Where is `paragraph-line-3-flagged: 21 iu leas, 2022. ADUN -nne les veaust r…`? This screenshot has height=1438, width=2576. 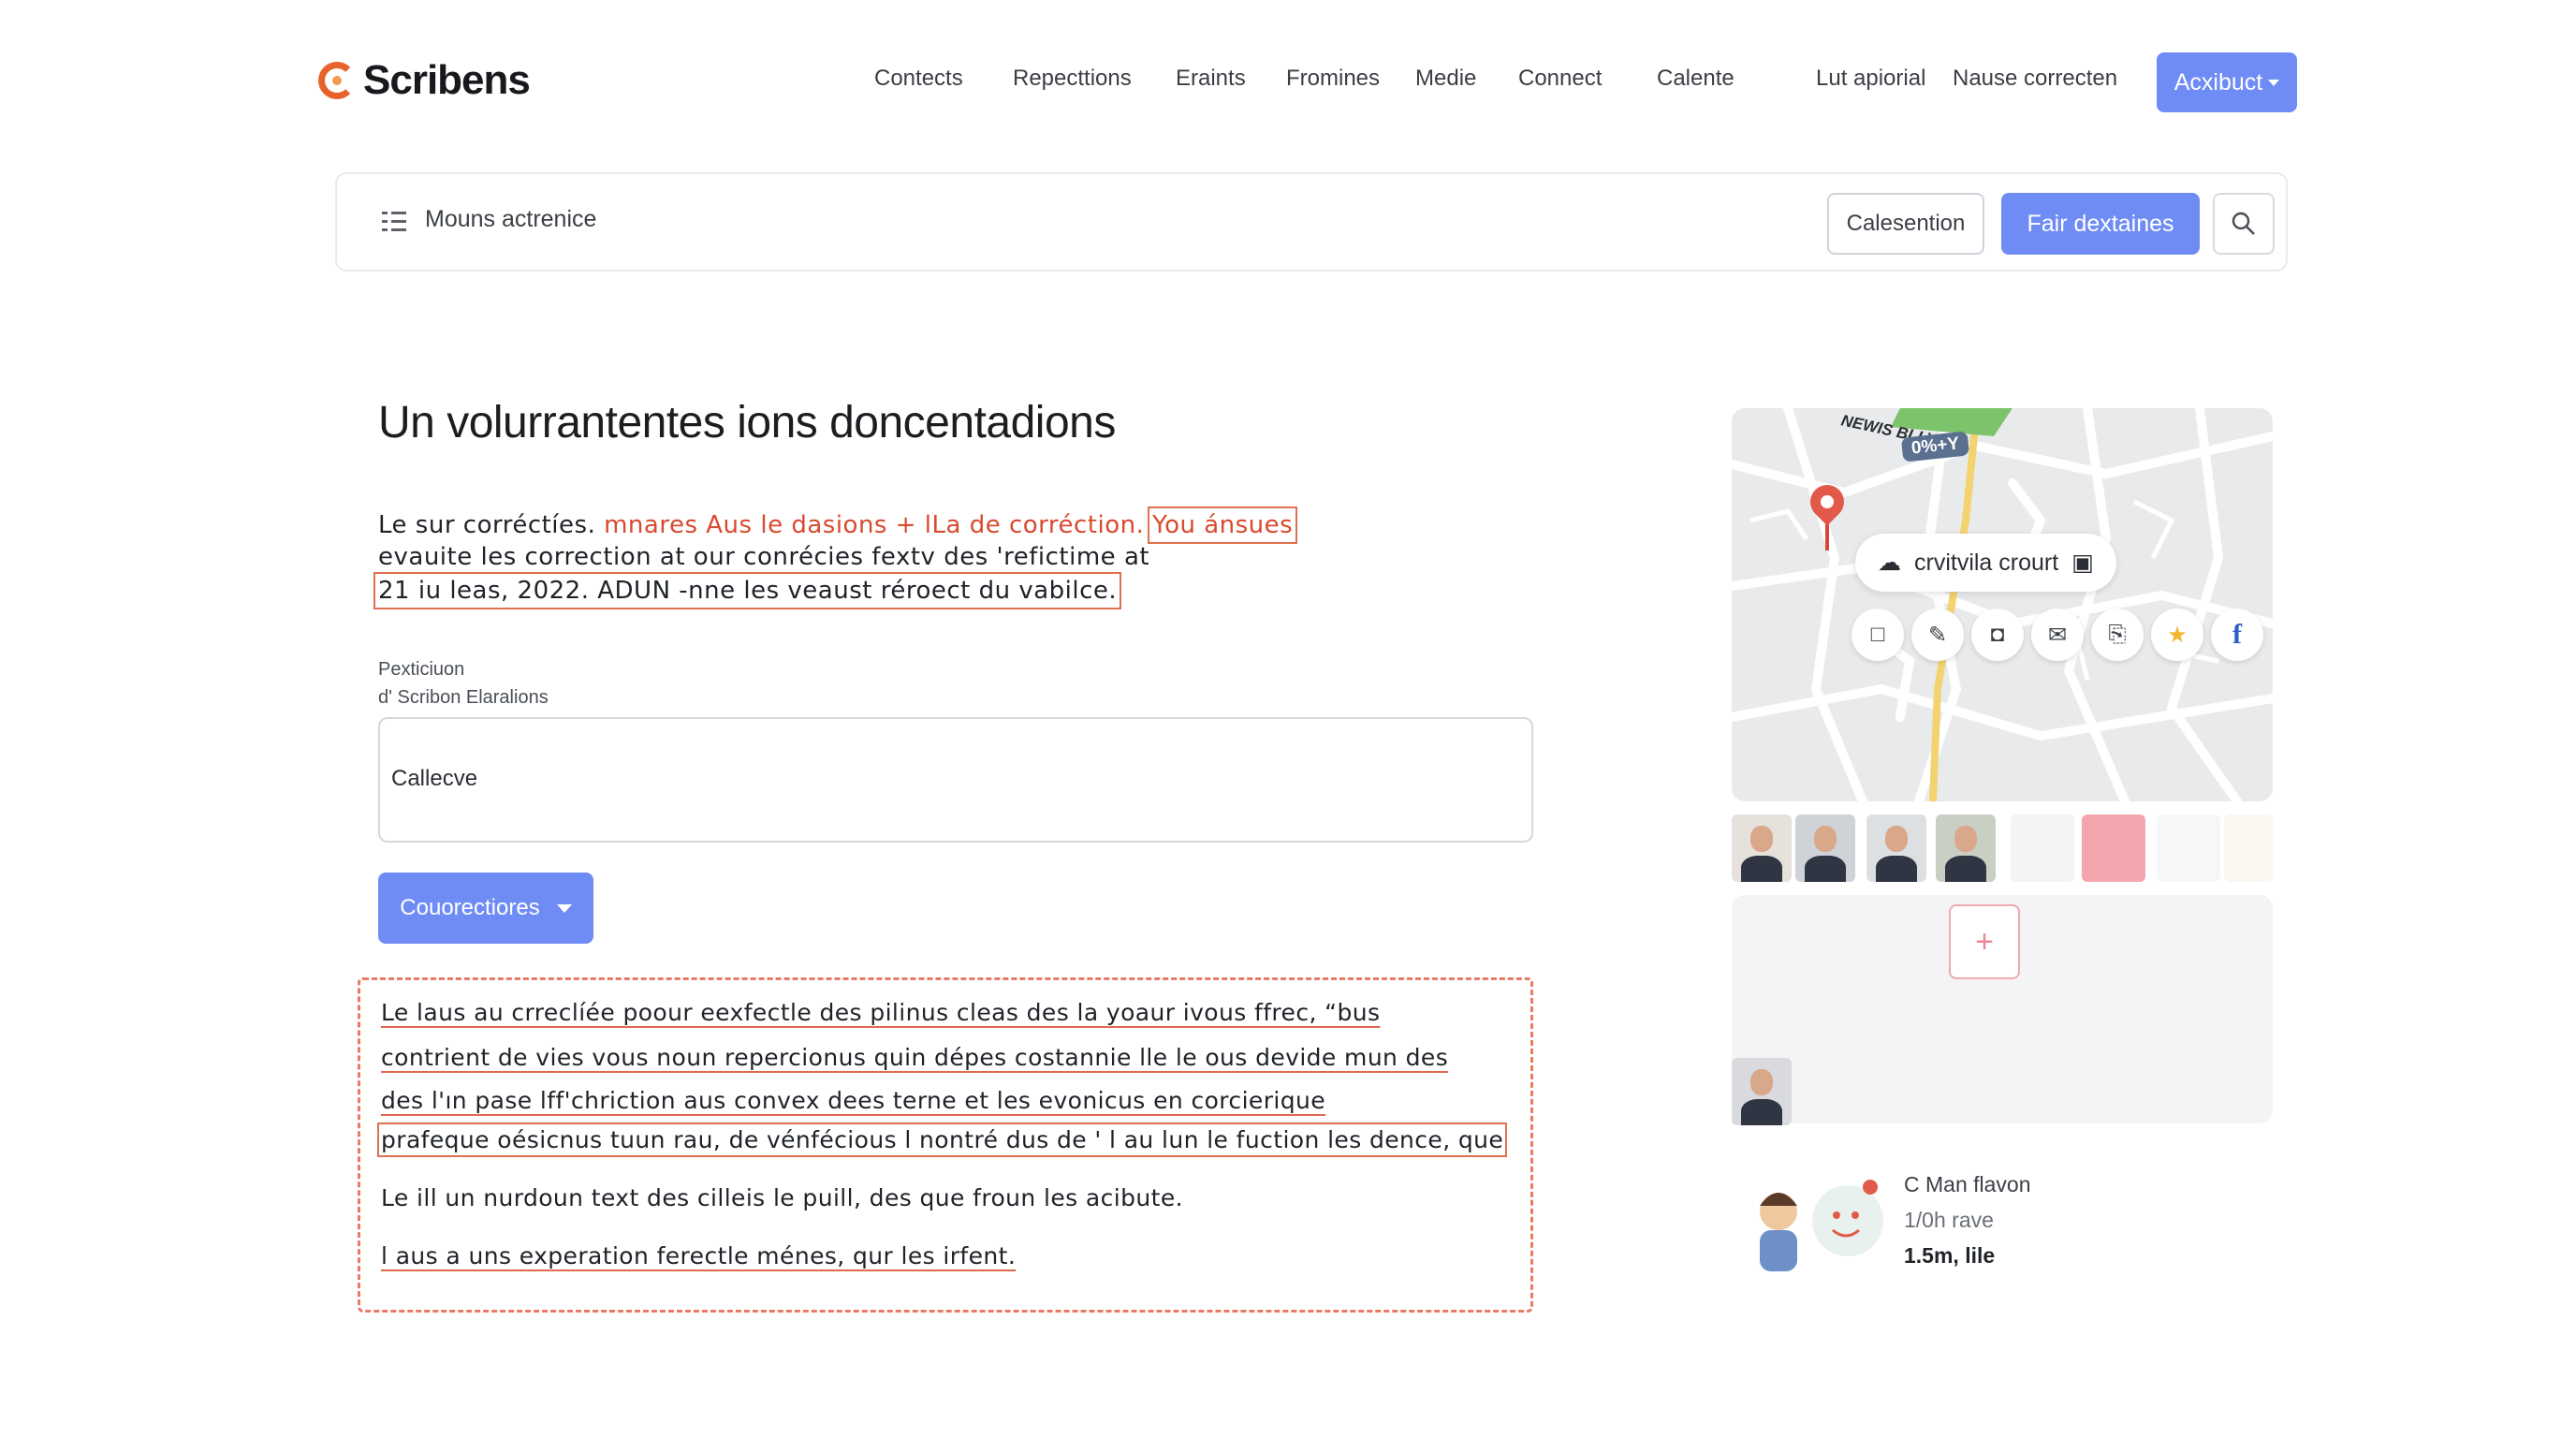
paragraph-line-3-flagged: 21 iu leas, 2022. ADUN -nne les veaust r… is located at coordinates (747, 590).